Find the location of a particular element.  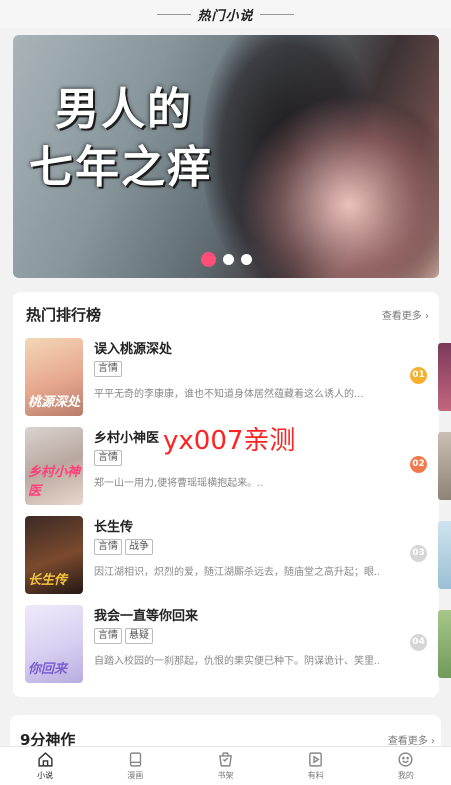

novel-cover: 你回来 is located at coordinates (54, 644).